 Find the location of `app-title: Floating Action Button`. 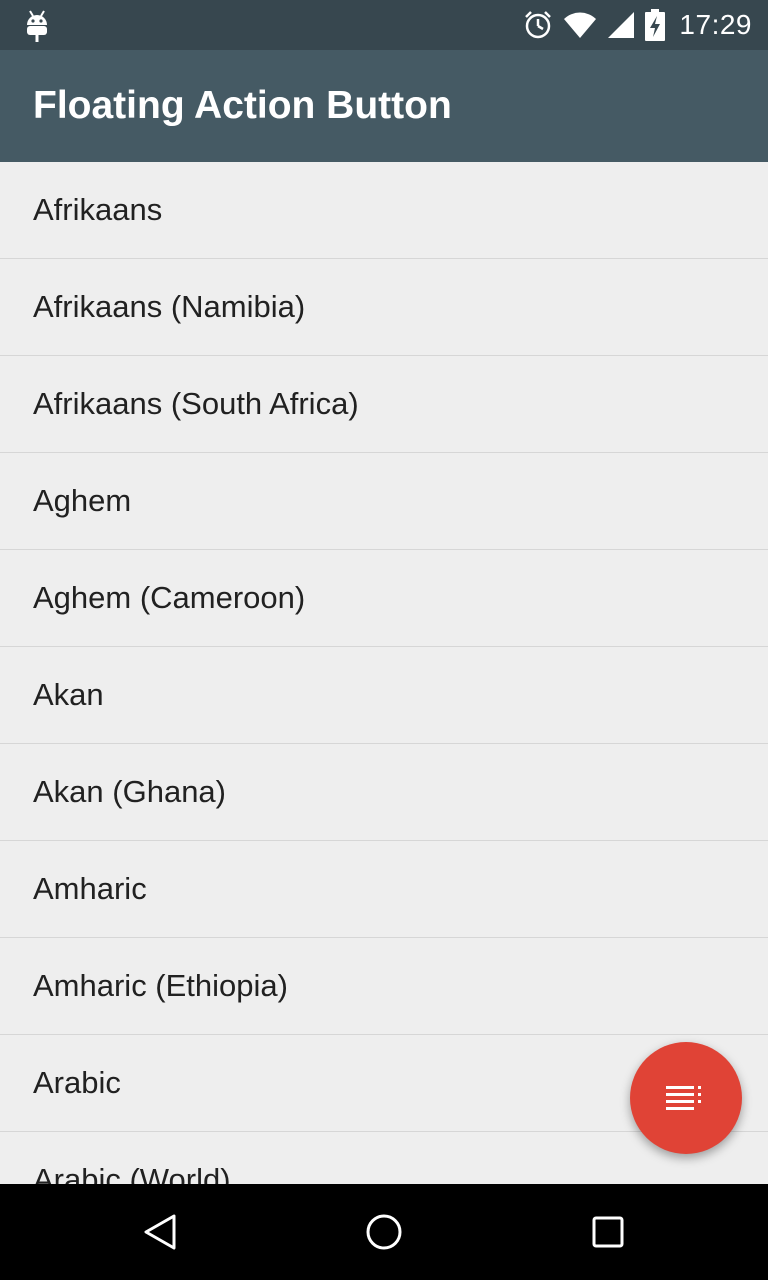

app-title: Floating Action Button is located at coordinates (242, 105).